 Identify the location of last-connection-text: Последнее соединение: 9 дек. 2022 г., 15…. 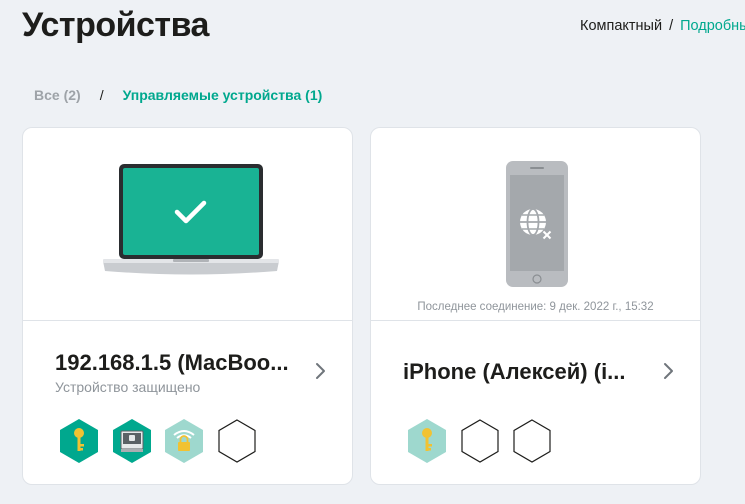
(535, 307).